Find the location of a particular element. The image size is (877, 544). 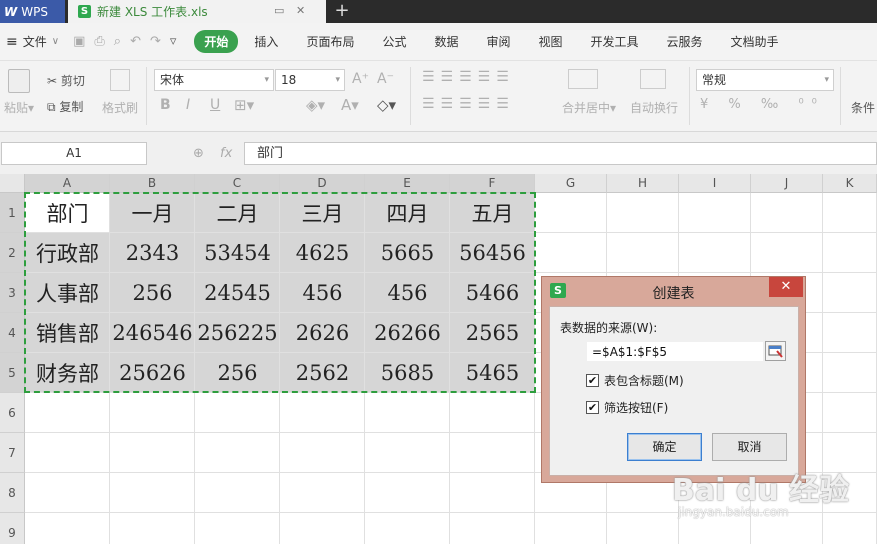

wrap-text-icon is located at coordinates (653, 79).